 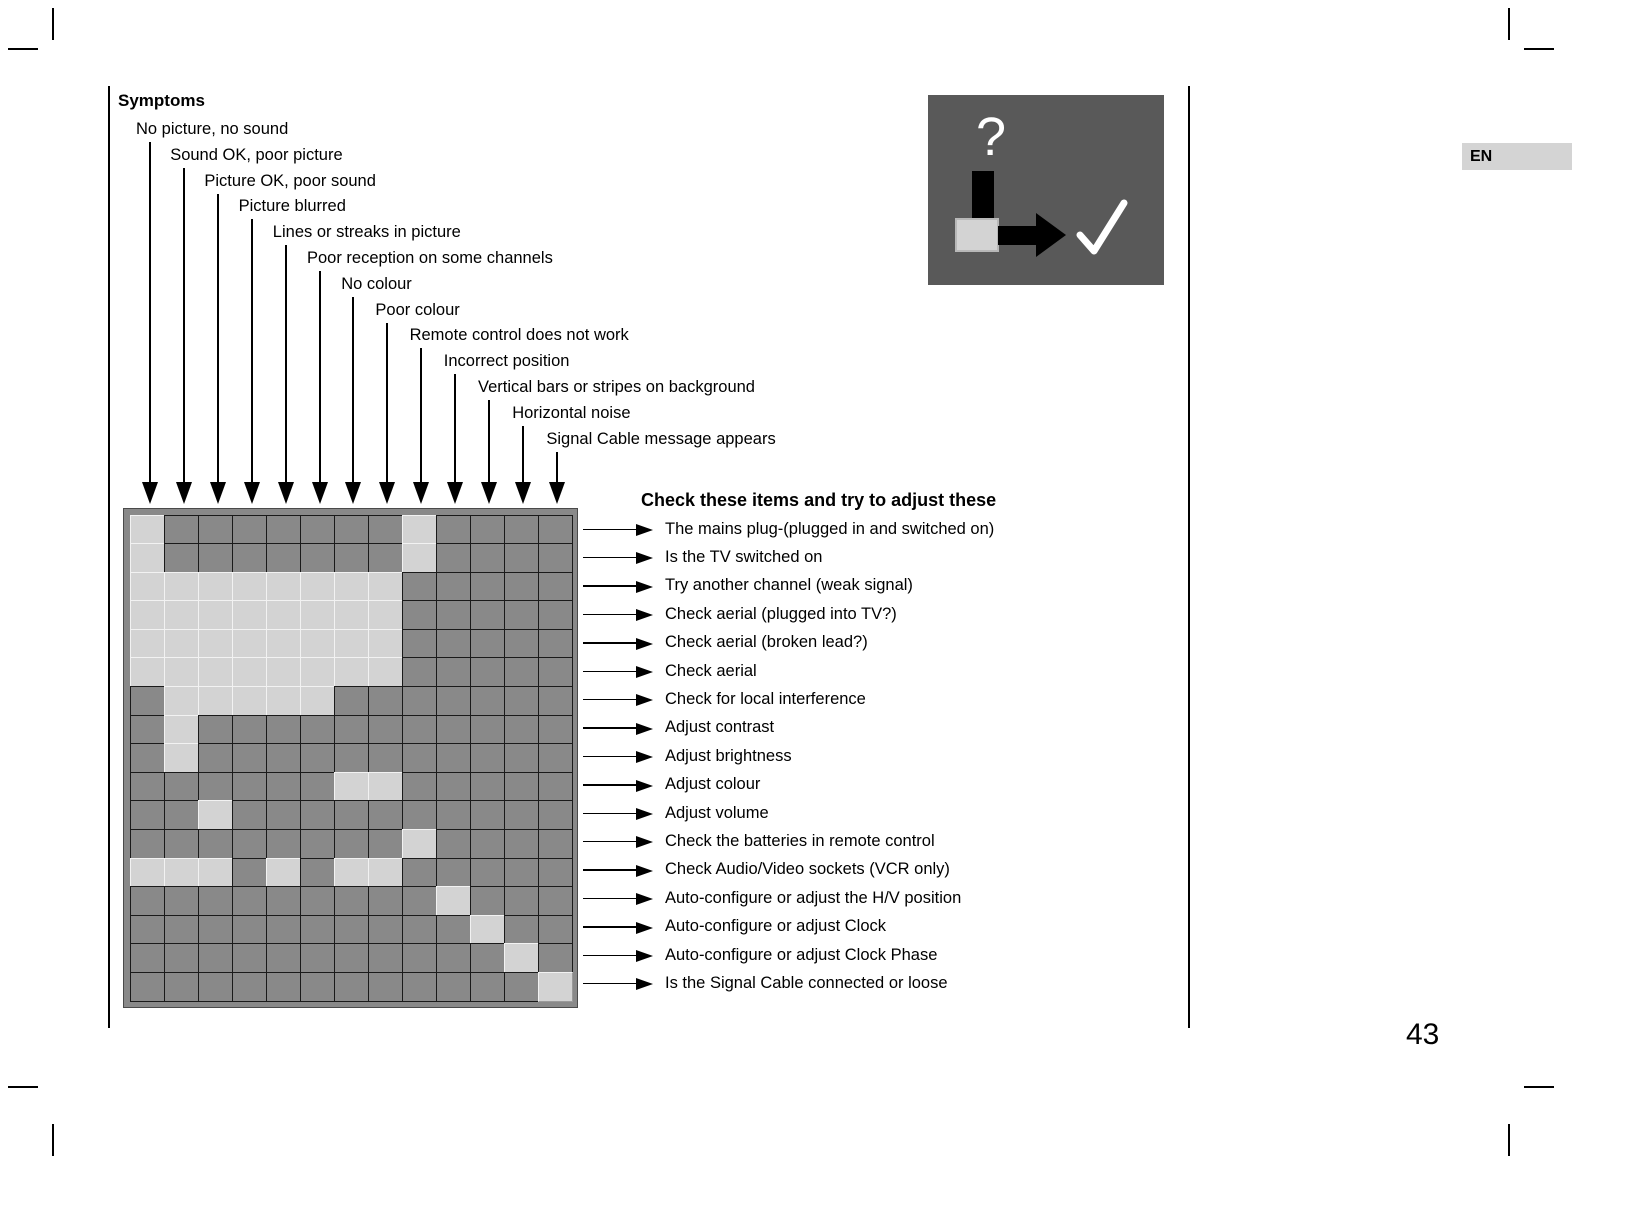 I want to click on left-page-rule, so click(x=109, y=557).